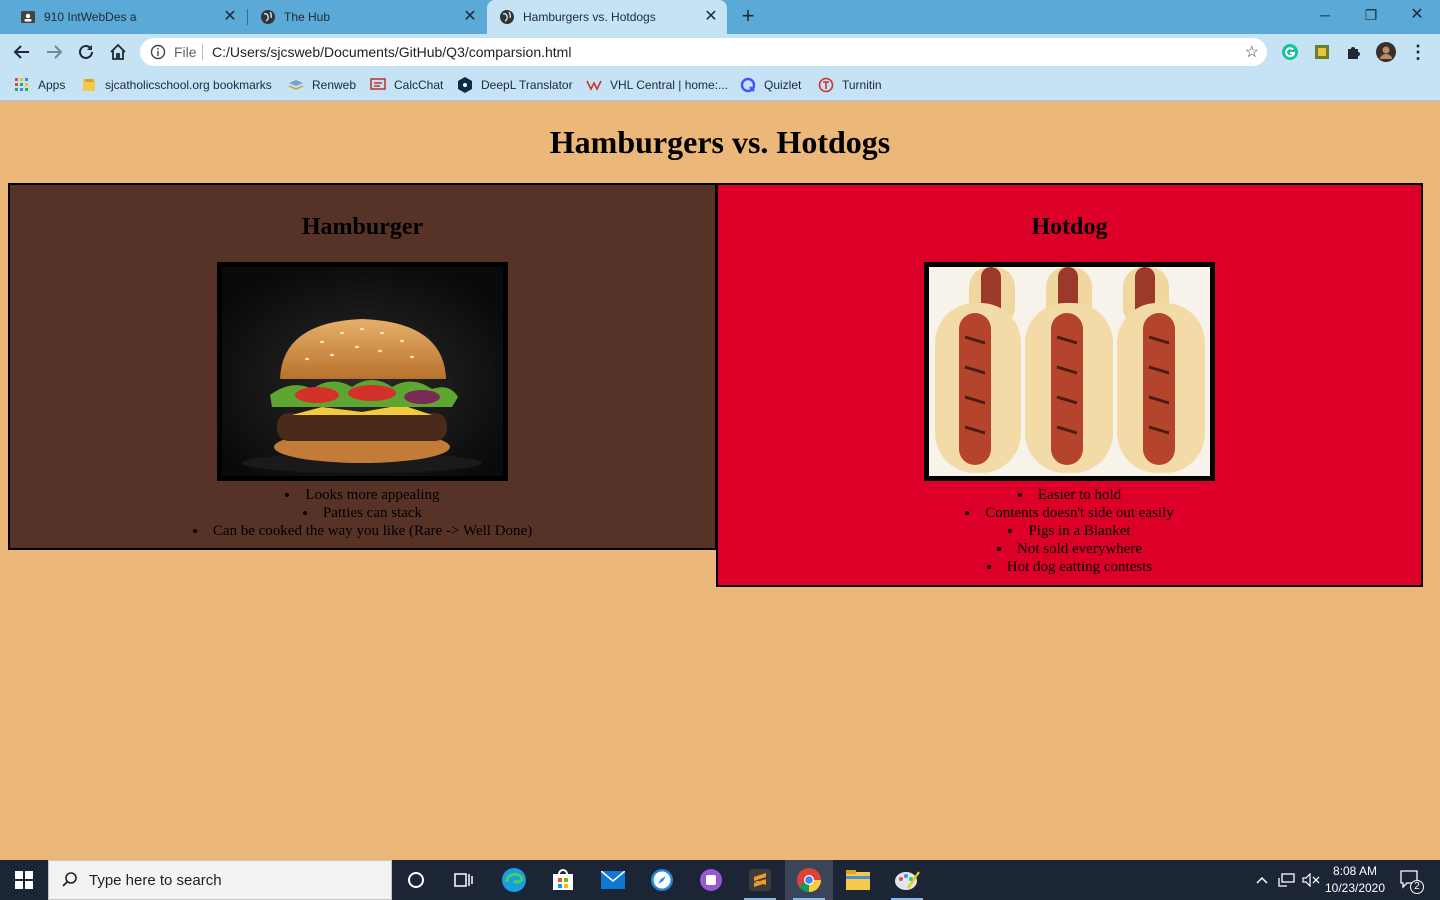 The height and width of the screenshot is (900, 1440). Describe the element at coordinates (1417, 15) in the screenshot. I see `close-window-icon: ✕` at that location.